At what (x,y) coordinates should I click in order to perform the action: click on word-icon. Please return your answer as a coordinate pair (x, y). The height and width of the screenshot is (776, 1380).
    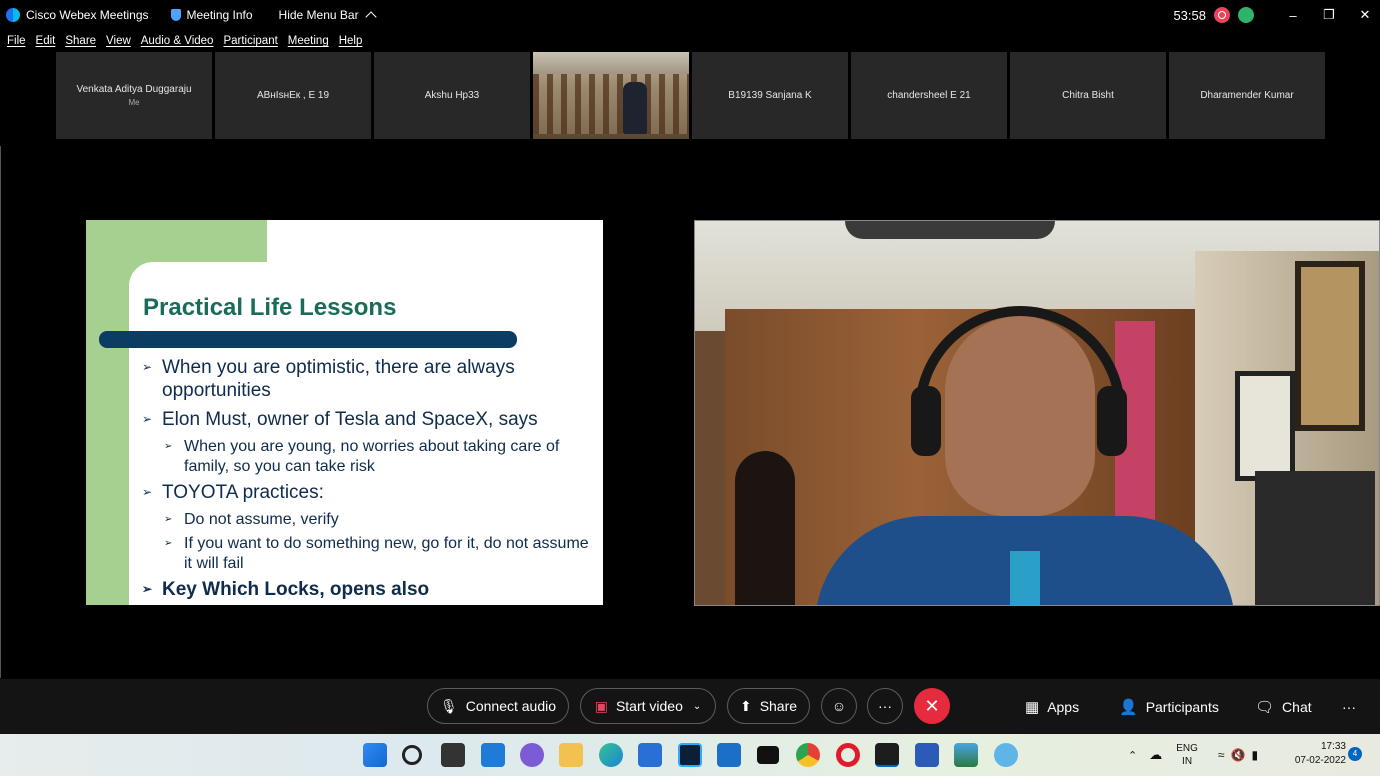
    Looking at the image, I should click on (927, 755).